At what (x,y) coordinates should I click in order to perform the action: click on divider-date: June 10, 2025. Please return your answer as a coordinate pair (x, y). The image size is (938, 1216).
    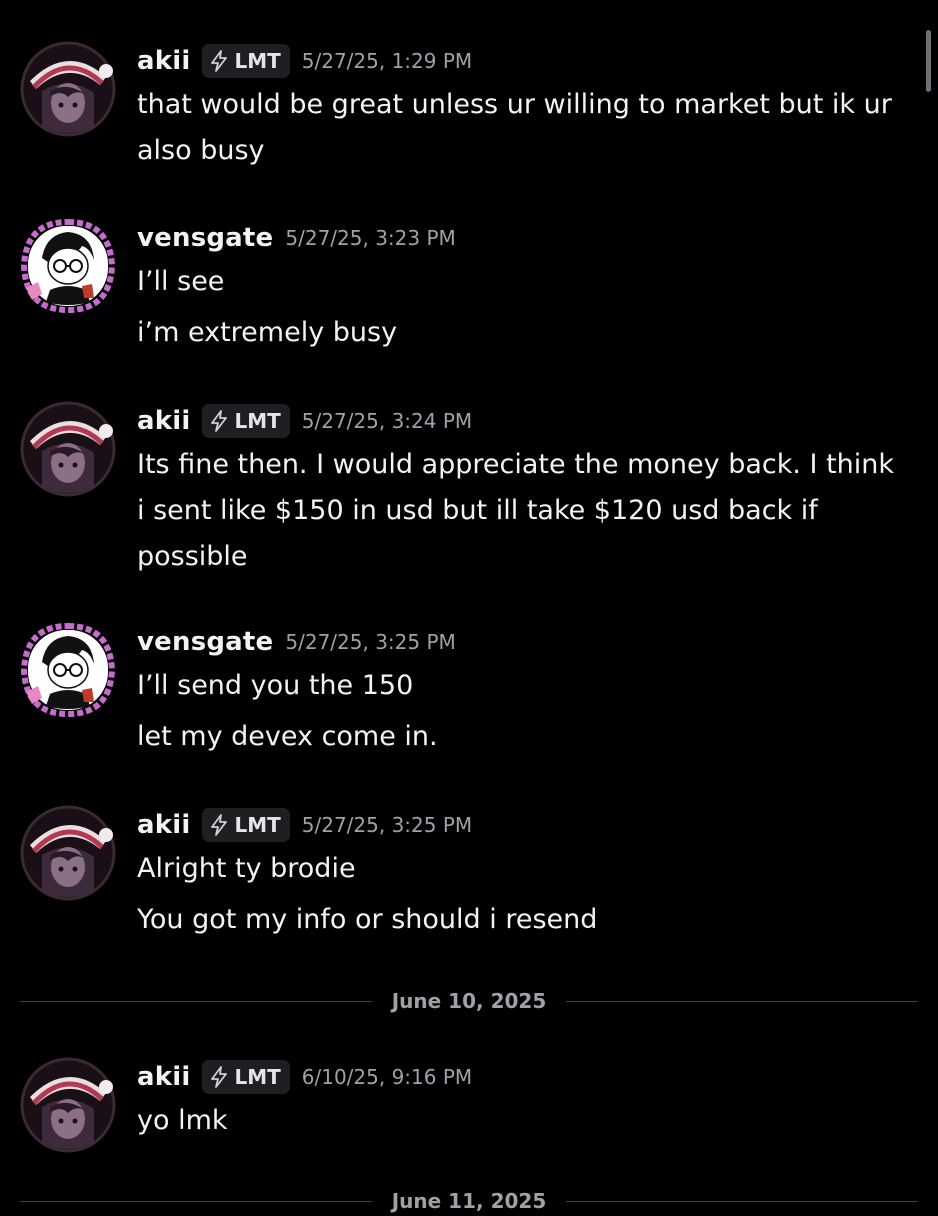
    Looking at the image, I should click on (469, 1001).